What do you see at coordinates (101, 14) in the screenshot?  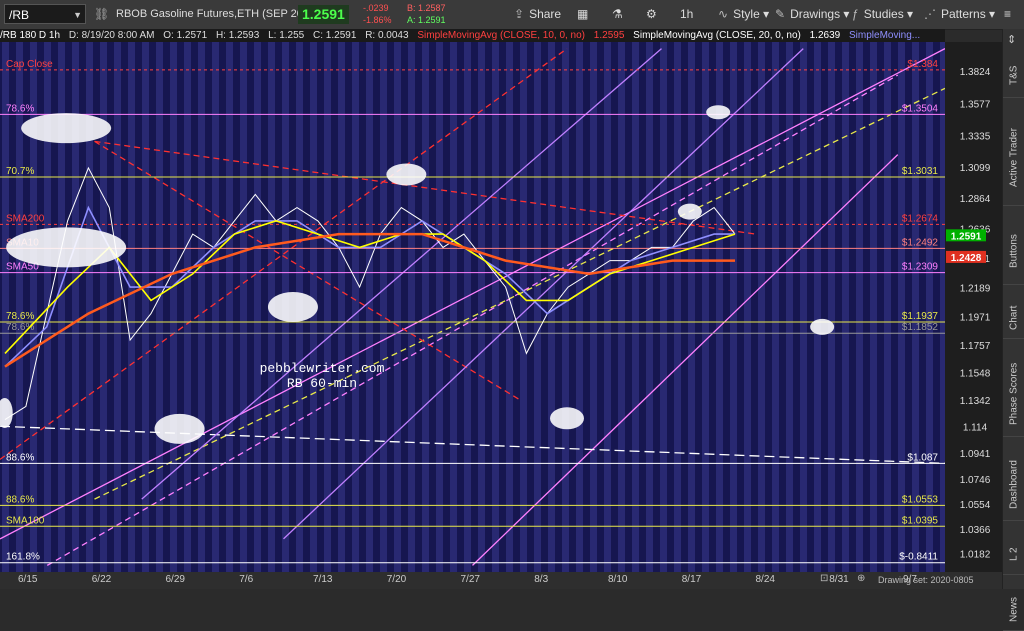 I see `link-icon: ⛓` at bounding box center [101, 14].